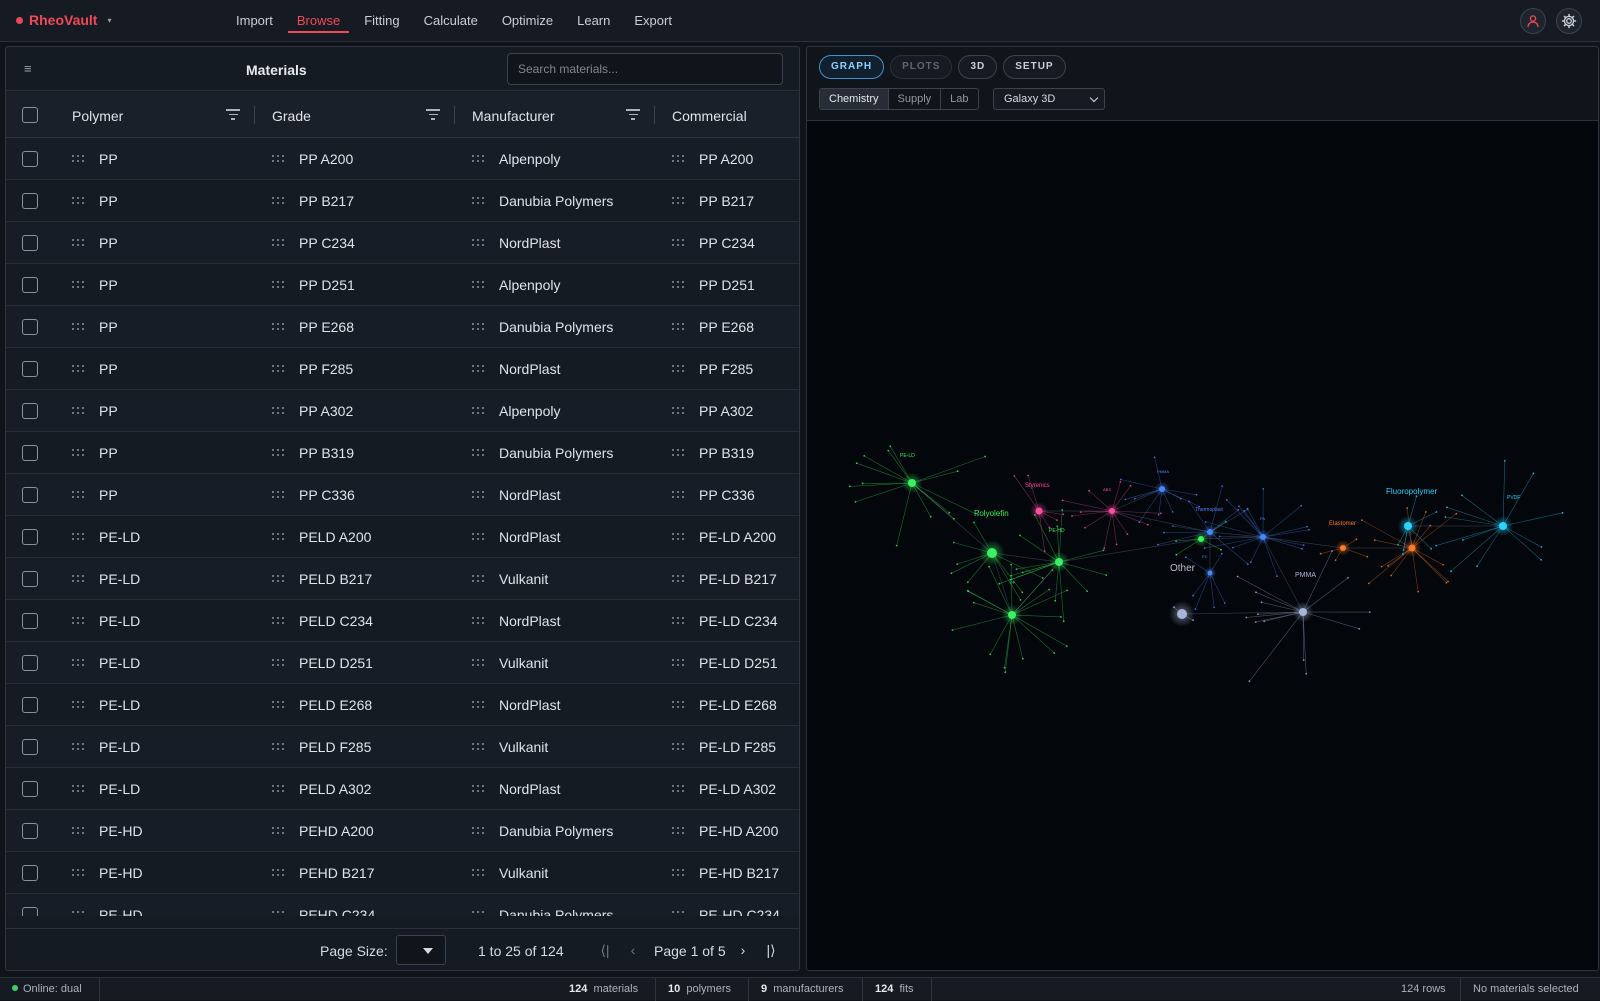  What do you see at coordinates (403, 663) in the screenshot?
I see `table-row: PE-LDPELD D251VulkanitPE-LD D251` at bounding box center [403, 663].